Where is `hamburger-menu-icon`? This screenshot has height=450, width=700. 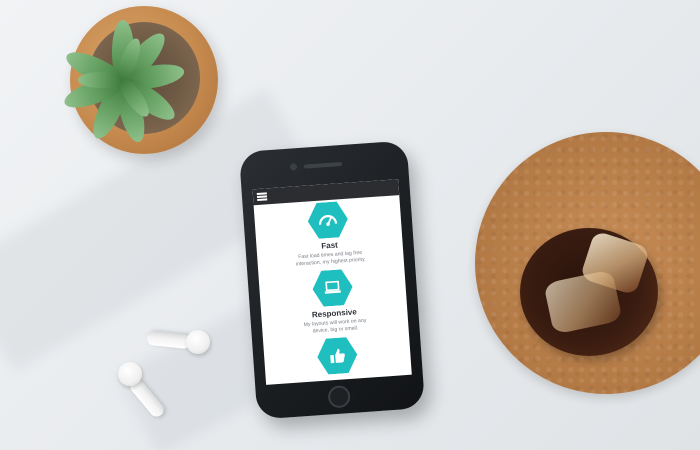
hamburger-menu-icon is located at coordinates (262, 196).